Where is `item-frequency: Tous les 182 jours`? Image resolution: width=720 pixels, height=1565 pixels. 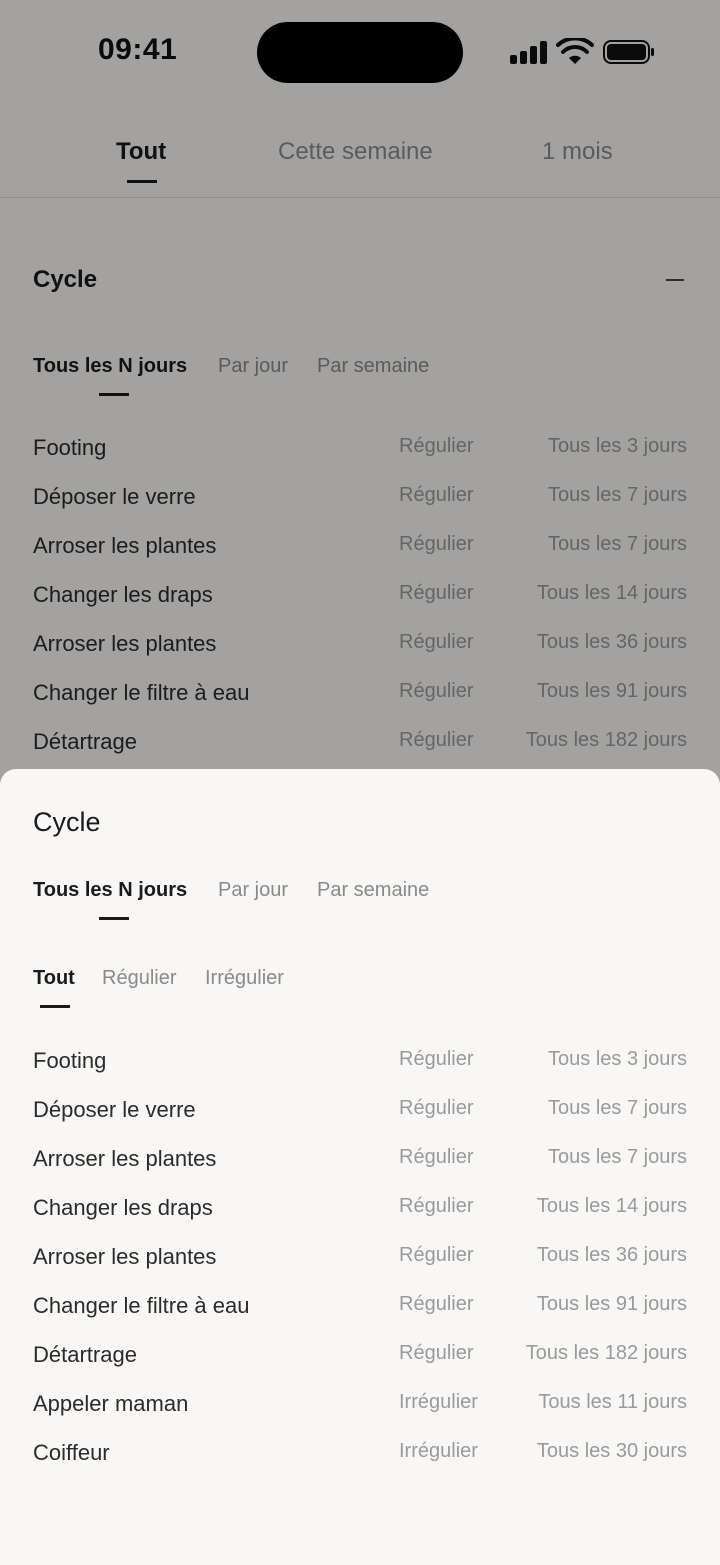 item-frequency: Tous les 182 jours is located at coordinates (606, 1353).